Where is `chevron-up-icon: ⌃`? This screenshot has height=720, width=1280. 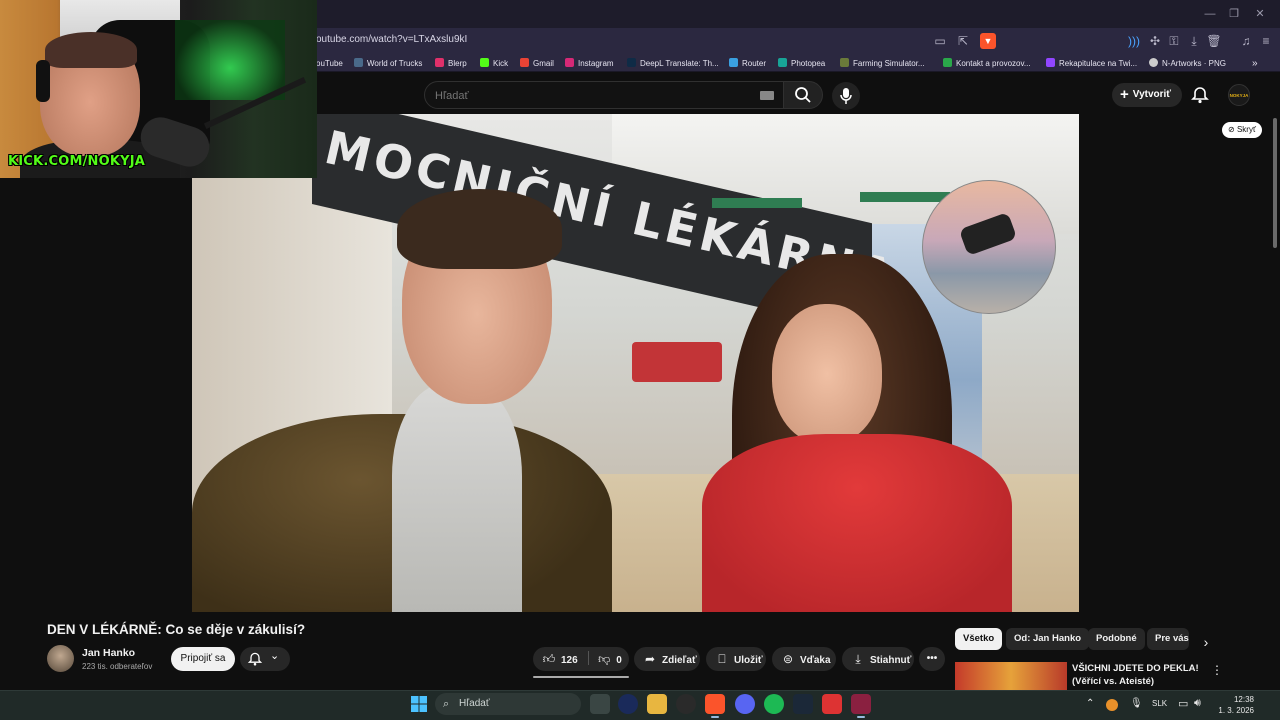 chevron-up-icon: ⌃ is located at coordinates (1090, 703).